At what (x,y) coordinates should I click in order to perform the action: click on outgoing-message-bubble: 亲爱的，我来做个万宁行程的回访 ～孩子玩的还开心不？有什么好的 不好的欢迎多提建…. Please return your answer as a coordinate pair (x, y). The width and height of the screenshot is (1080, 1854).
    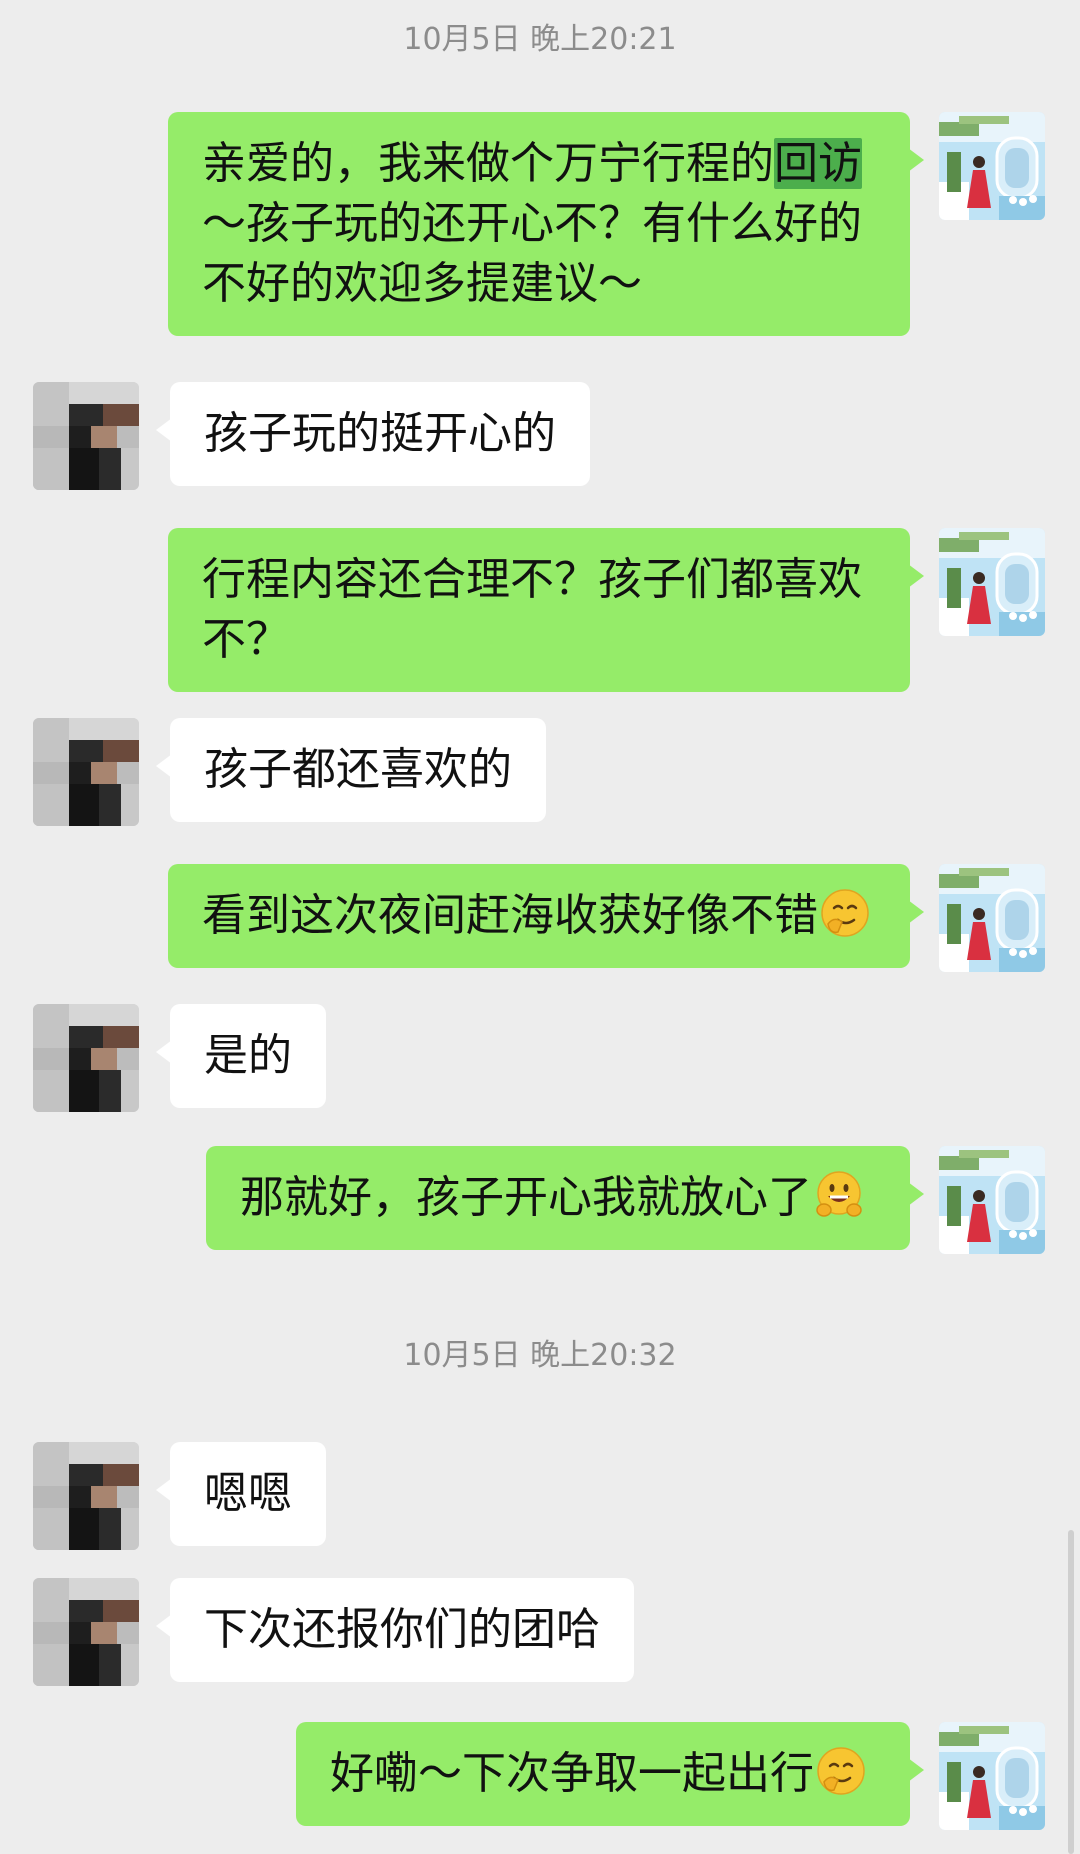
    Looking at the image, I should click on (546, 224).